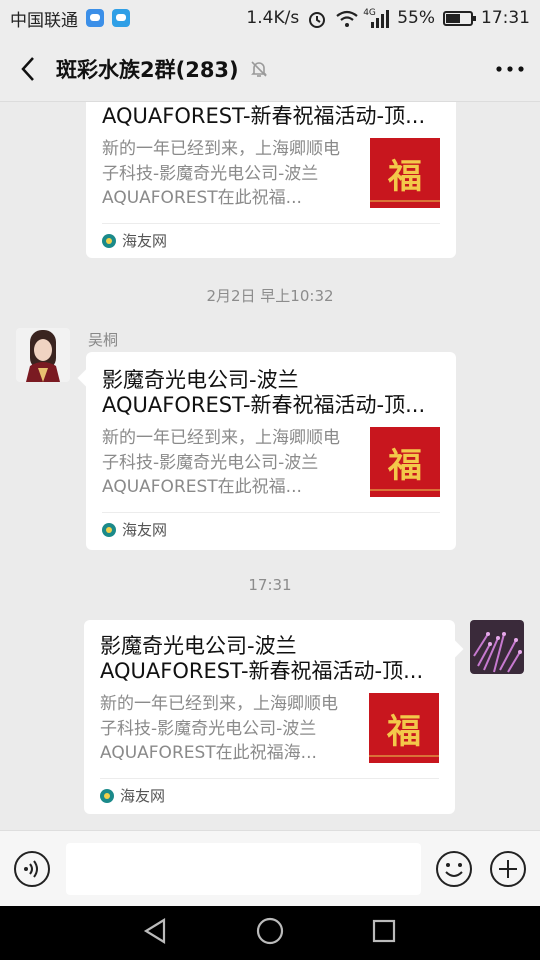  I want to click on more-dots-icon, so click(510, 68).